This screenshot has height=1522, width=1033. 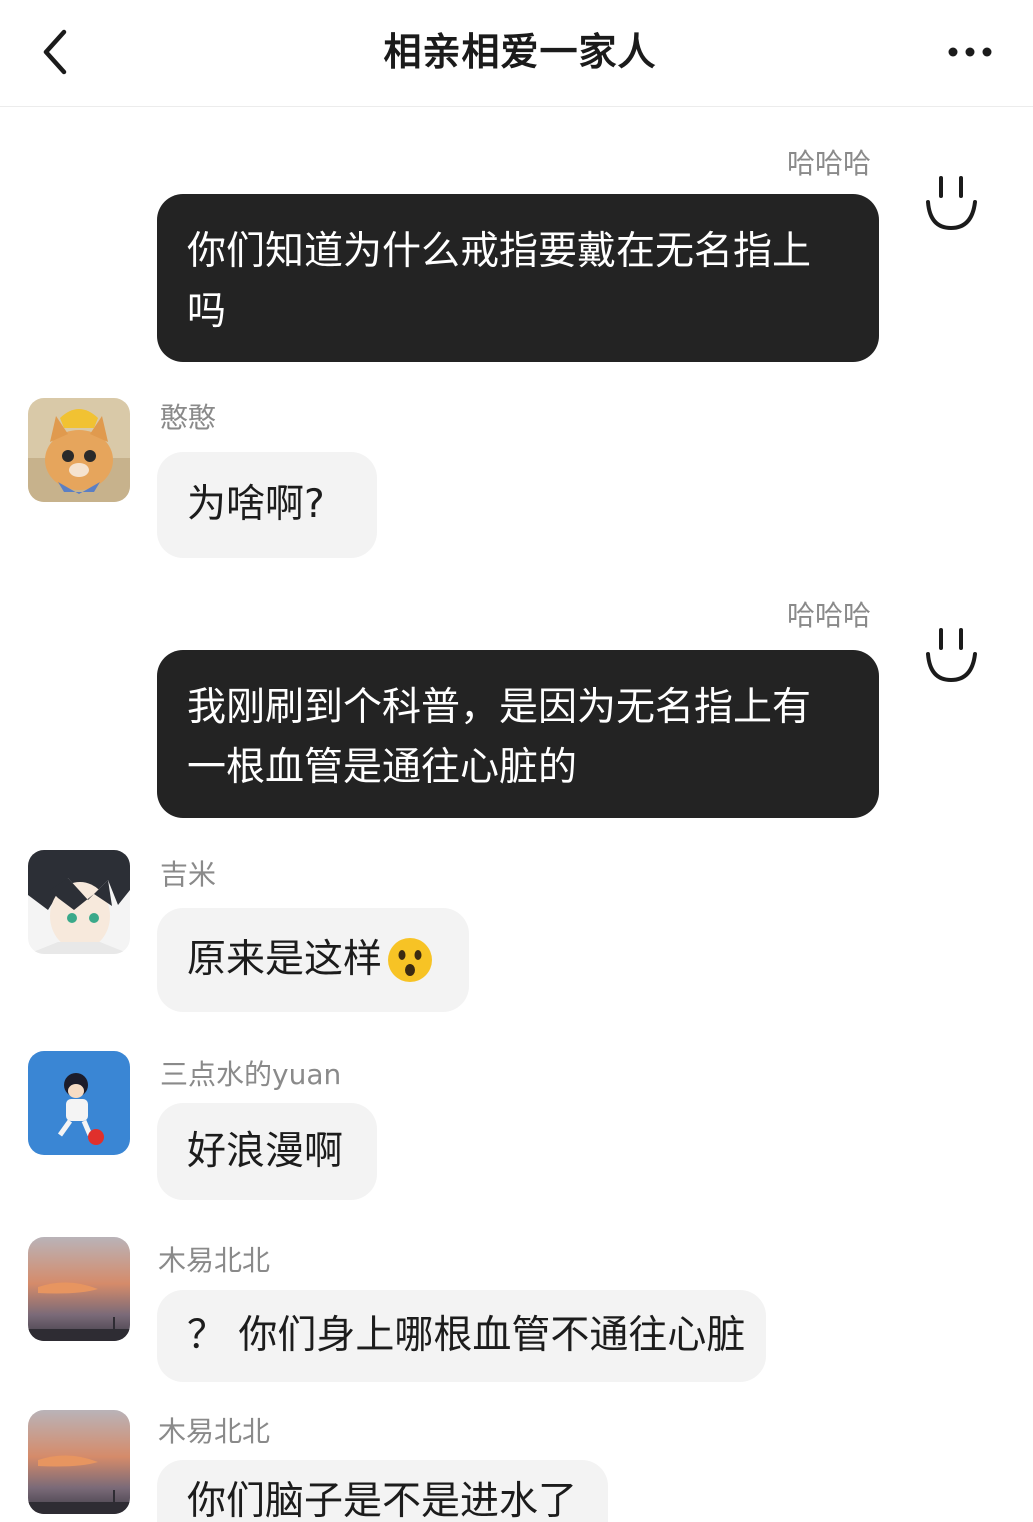 I want to click on message-bubble: 你们脑子是不是进水了, so click(x=382, y=1491).